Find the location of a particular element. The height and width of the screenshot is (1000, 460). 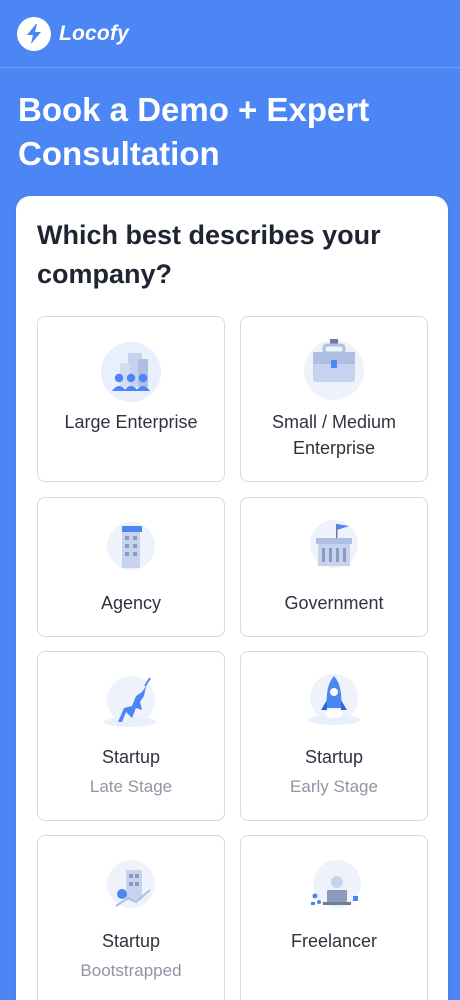

option-startup-late-stage: Startup Late Stage is located at coordinates (131, 736).